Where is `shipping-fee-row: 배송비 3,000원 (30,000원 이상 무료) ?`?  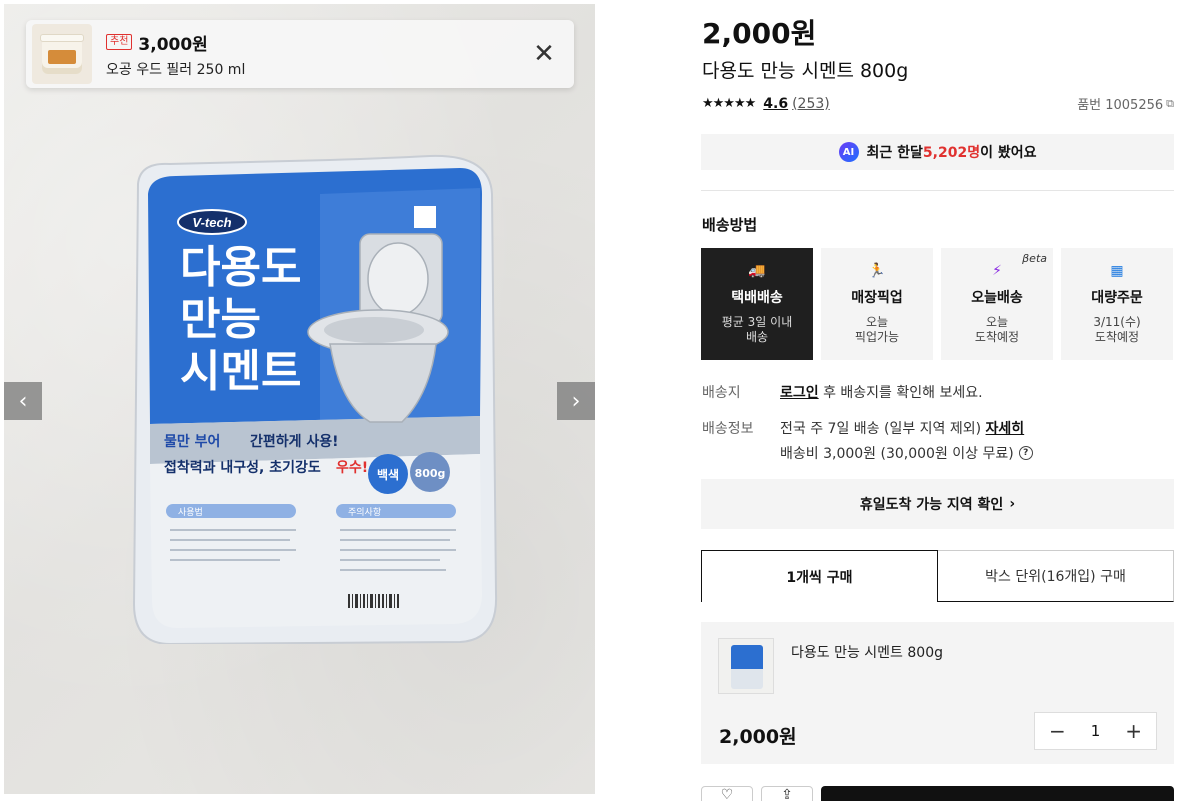 shipping-fee-row: 배송비 3,000원 (30,000원 이상 무료) ? is located at coordinates (906, 453).